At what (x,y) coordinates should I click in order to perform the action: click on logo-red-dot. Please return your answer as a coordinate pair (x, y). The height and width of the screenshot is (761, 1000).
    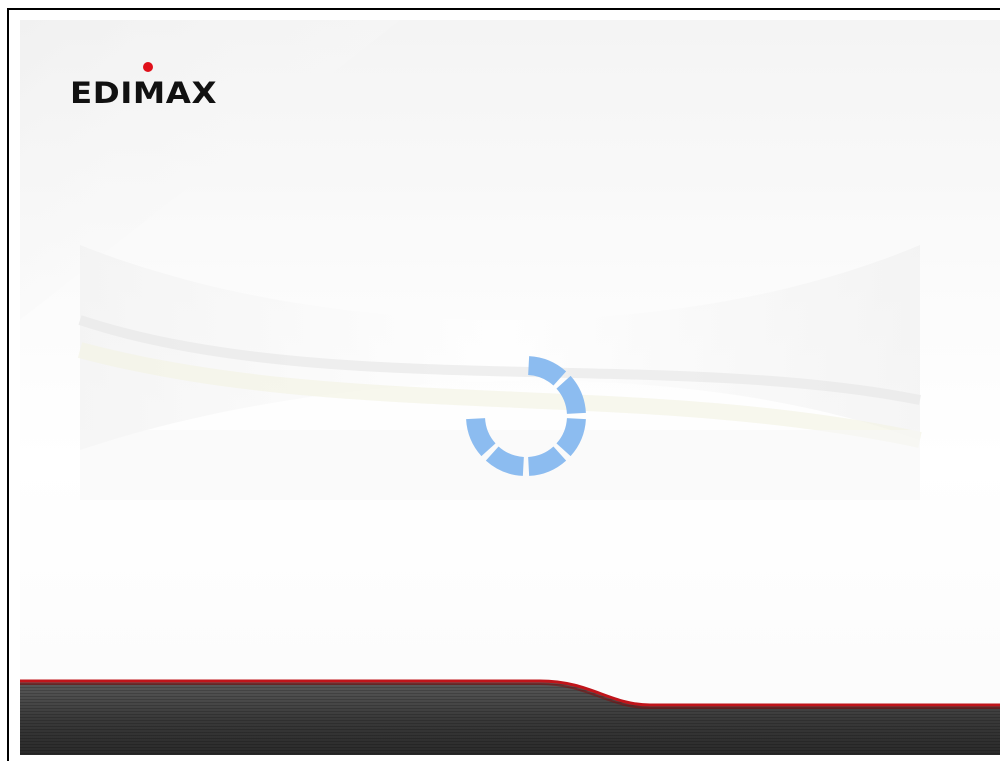
    Looking at the image, I should click on (148, 67).